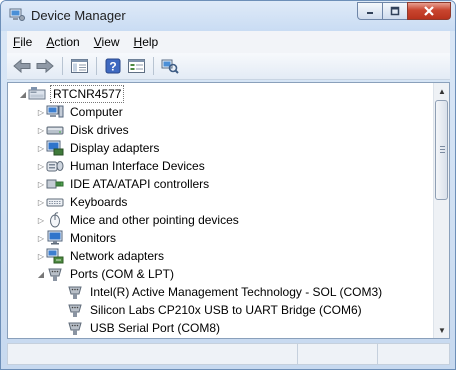 This screenshot has width=456, height=370. I want to click on back-icon, so click(22, 66).